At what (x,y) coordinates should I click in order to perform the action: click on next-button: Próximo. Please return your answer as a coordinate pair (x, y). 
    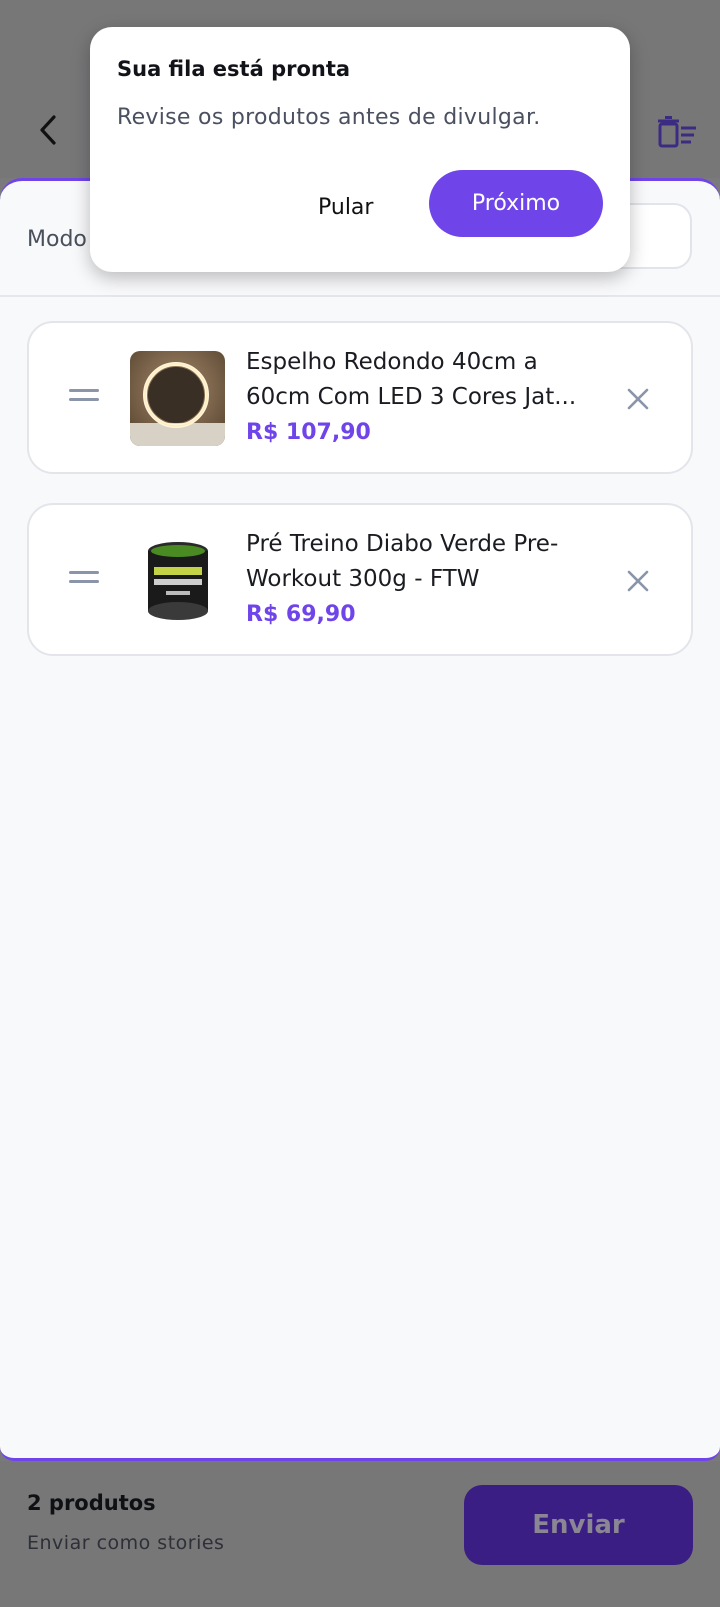
    Looking at the image, I should click on (516, 203).